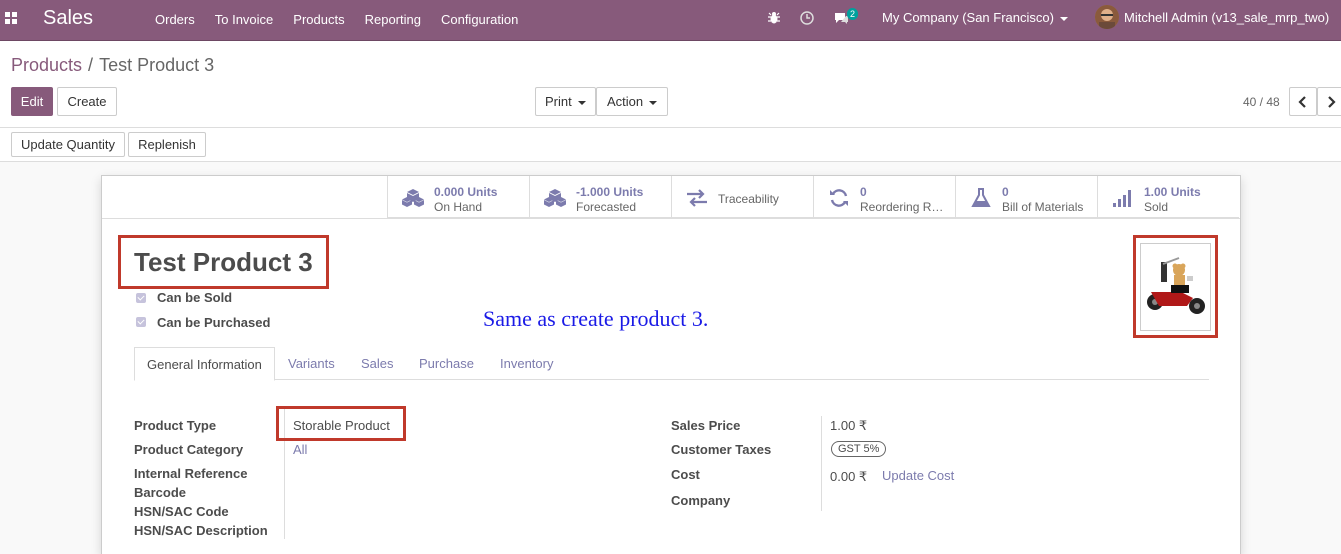  Describe the element at coordinates (167, 144) in the screenshot. I see `replenish-button: Replenish` at that location.